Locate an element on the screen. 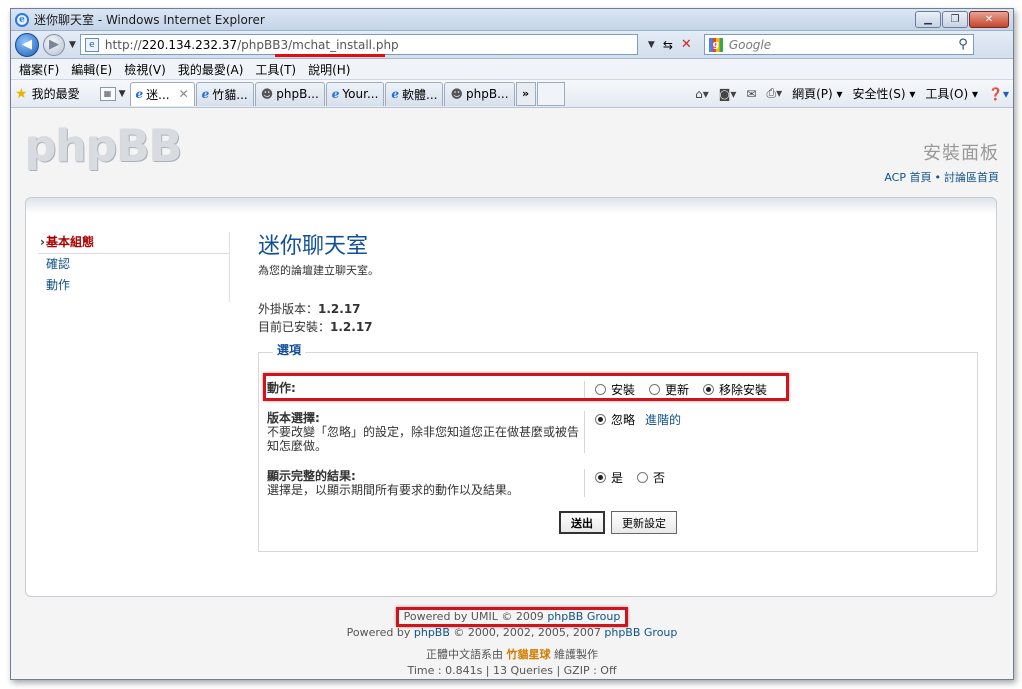 The height and width of the screenshot is (689, 1022). acp-home-link: ACP 首頁 is located at coordinates (907, 177).